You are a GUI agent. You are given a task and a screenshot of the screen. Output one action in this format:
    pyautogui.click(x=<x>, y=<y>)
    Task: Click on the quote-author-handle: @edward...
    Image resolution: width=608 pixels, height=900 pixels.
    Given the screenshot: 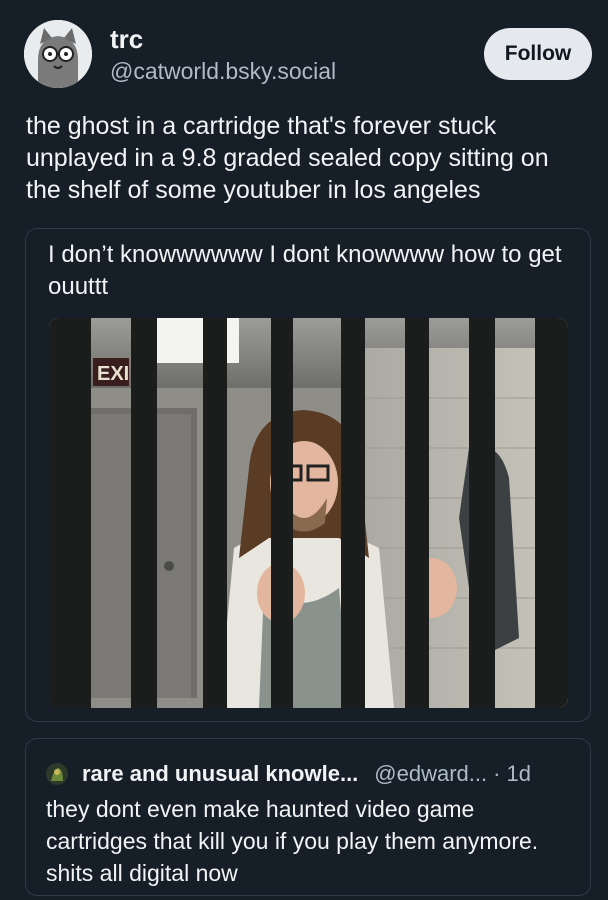 What is the action you would take?
    pyautogui.click(x=430, y=774)
    